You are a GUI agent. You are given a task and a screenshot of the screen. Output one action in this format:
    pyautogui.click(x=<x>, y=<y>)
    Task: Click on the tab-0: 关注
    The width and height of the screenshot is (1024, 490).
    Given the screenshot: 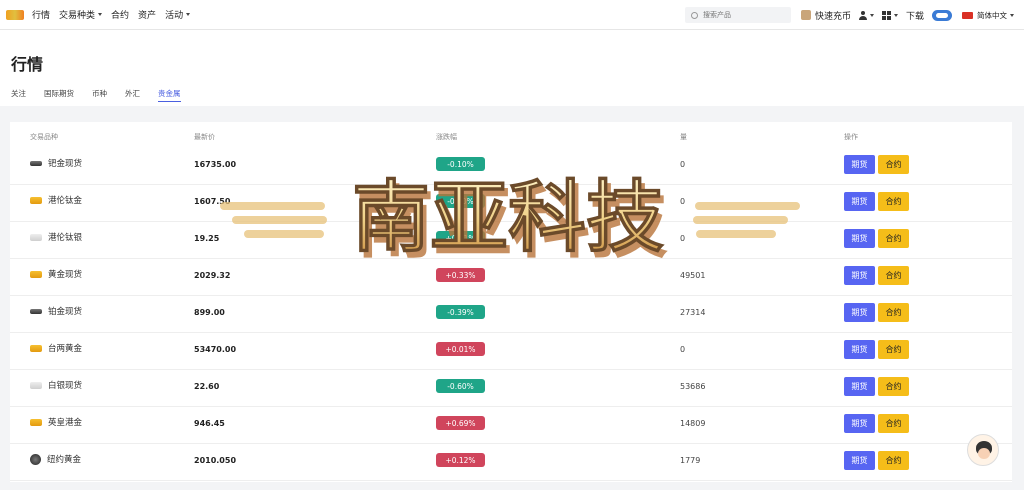 What is the action you would take?
    pyautogui.click(x=18, y=95)
    